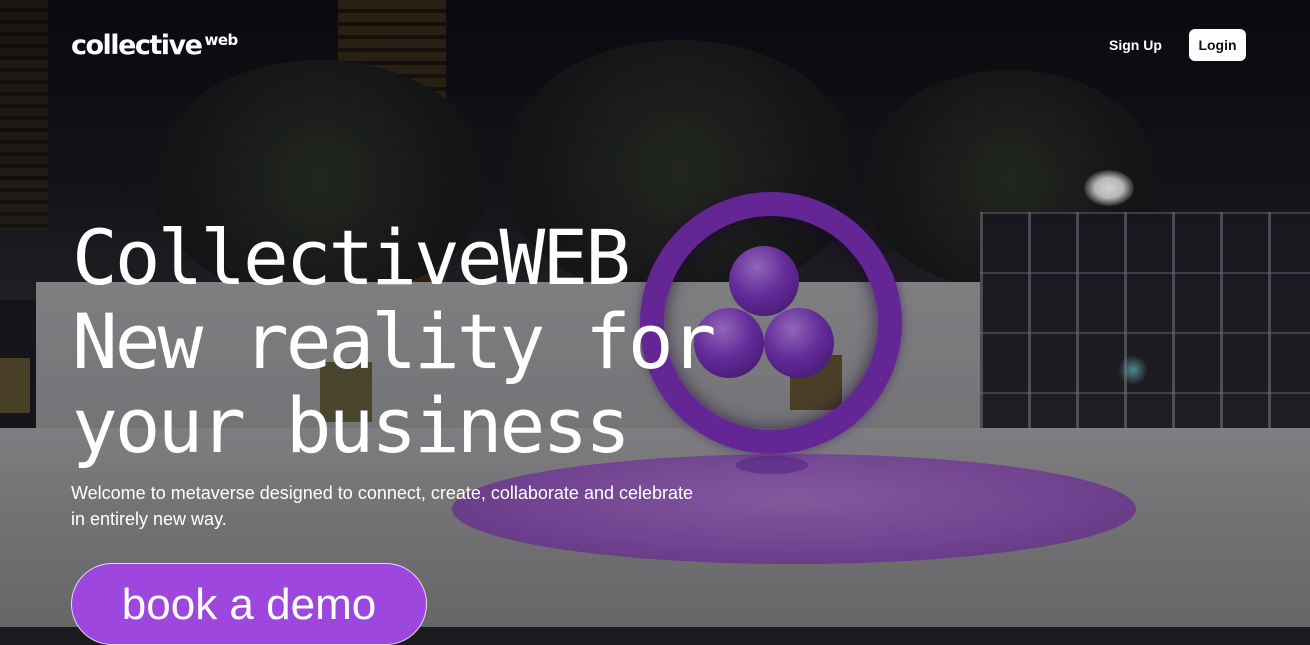 This screenshot has height=645, width=1310. Describe the element at coordinates (351, 425) in the screenshot. I see `hero-title-line: your business` at that location.